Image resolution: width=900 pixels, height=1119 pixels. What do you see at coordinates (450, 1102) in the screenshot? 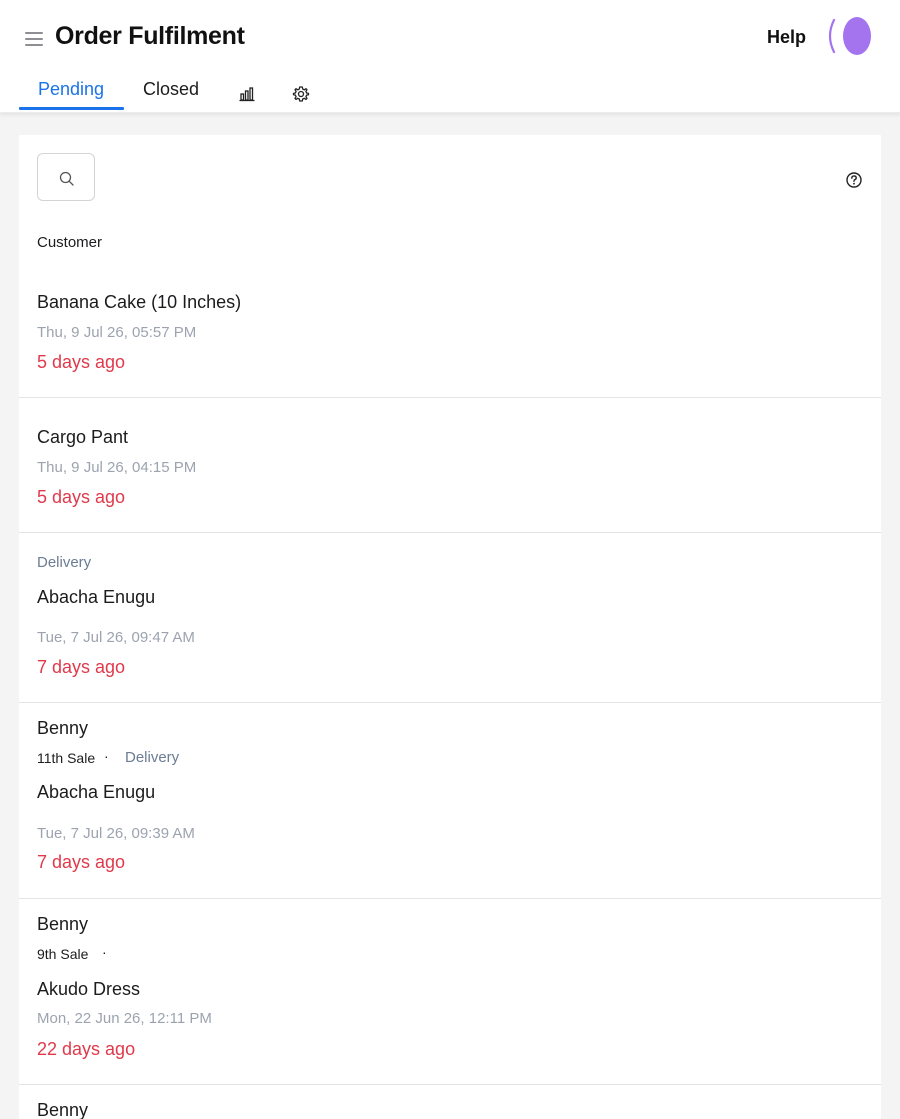
I see `order-row: Benny` at bounding box center [450, 1102].